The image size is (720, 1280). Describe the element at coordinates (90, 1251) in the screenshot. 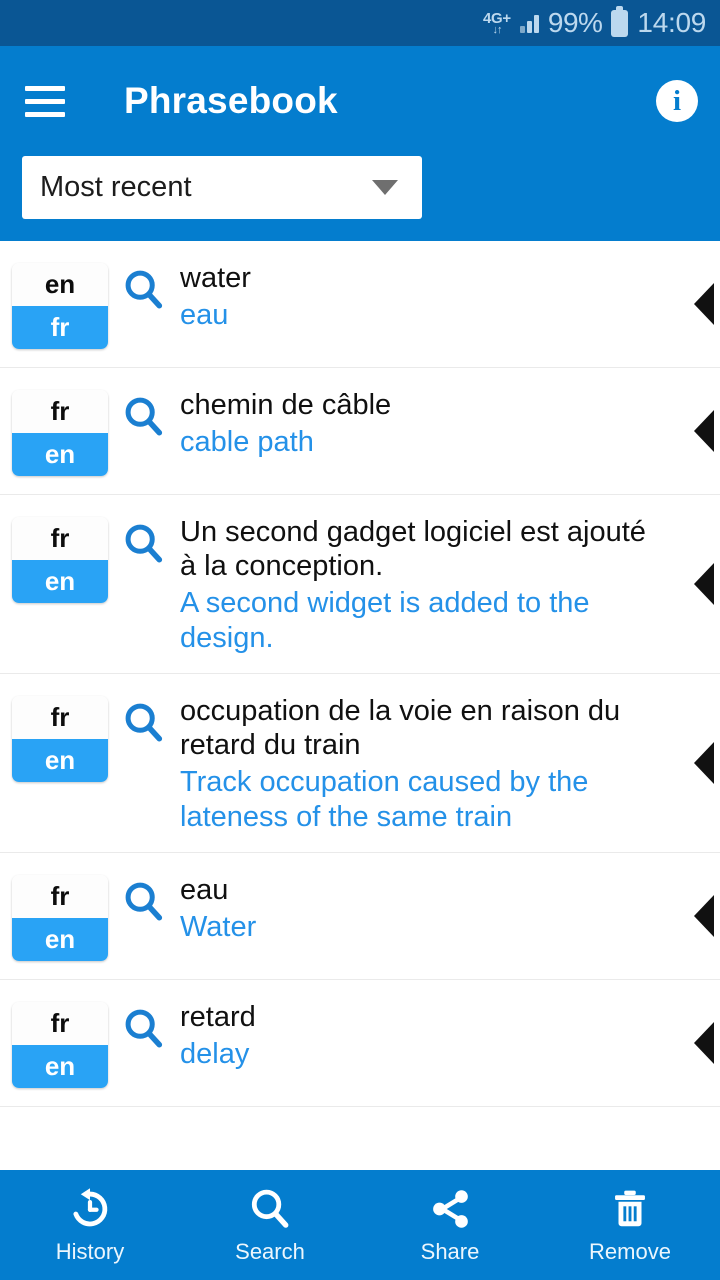

I see `nav-label-history: History` at that location.